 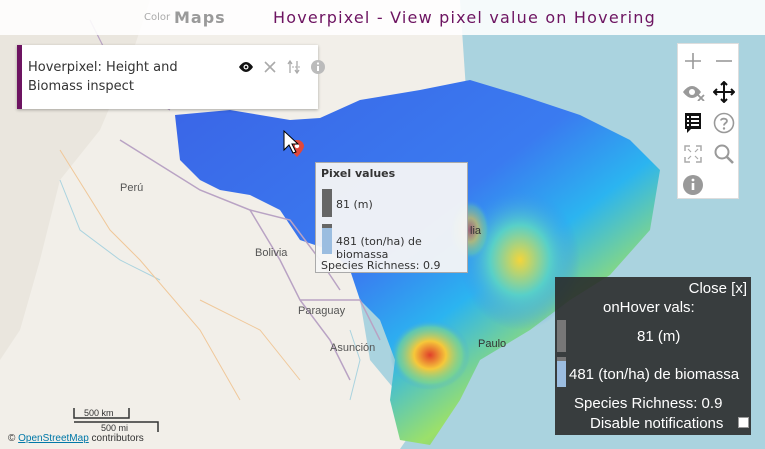 What do you see at coordinates (353, 348) in the screenshot?
I see `label-asuncion: Asunción` at bounding box center [353, 348].